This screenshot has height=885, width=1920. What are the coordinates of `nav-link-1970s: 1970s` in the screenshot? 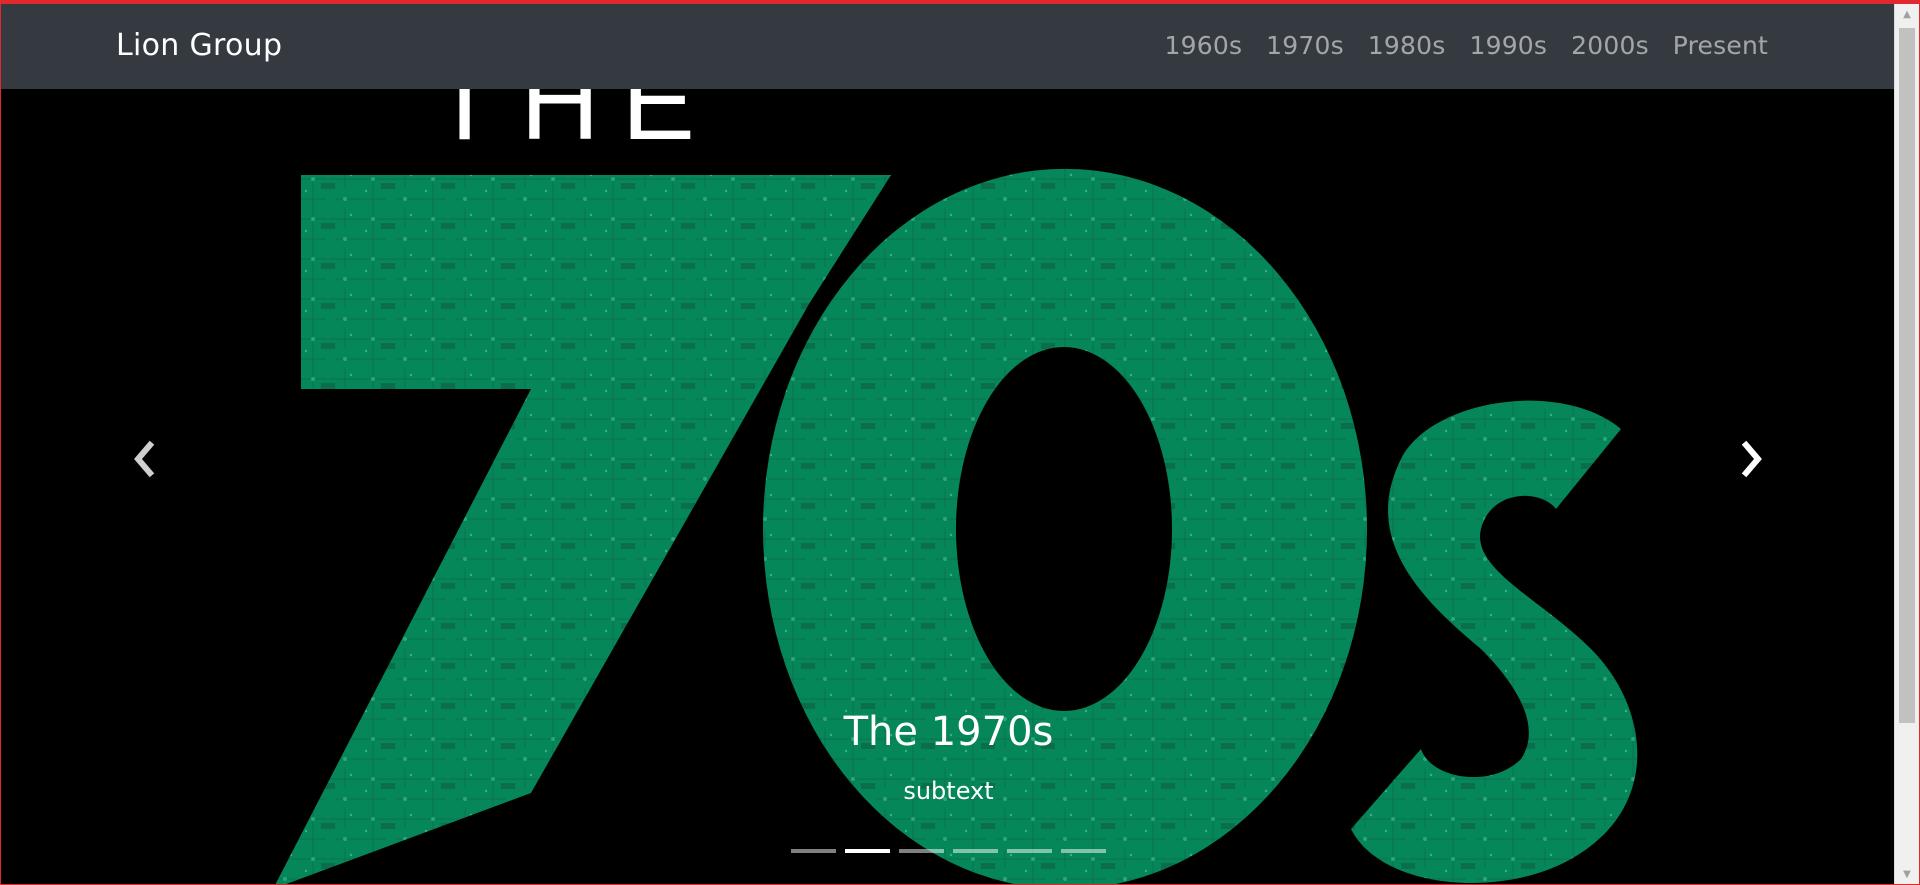 It's located at (1305, 45).